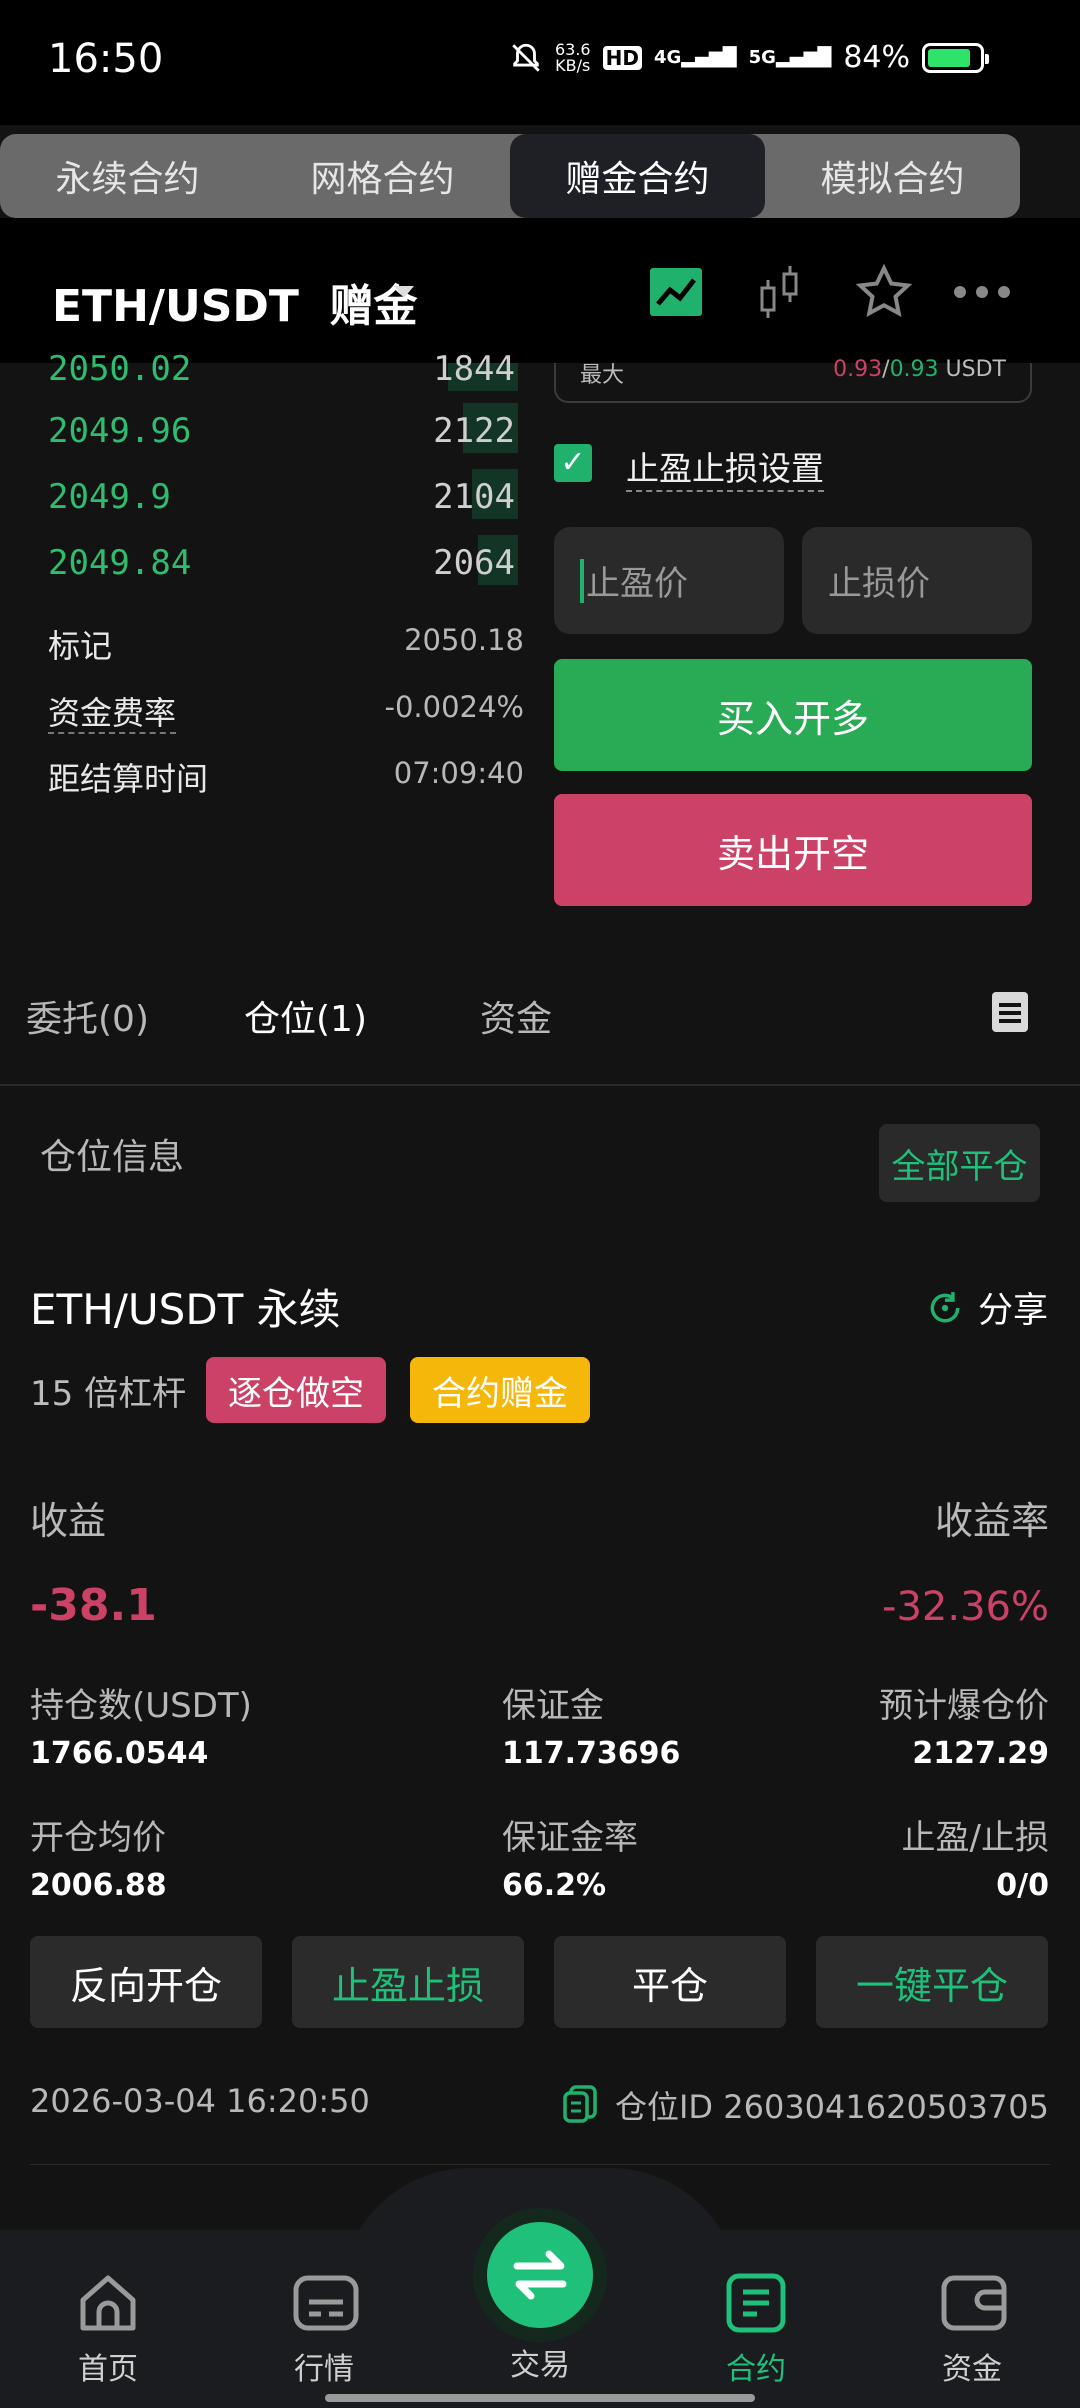  What do you see at coordinates (404, 292) in the screenshot?
I see `chevron-down-icon` at bounding box center [404, 292].